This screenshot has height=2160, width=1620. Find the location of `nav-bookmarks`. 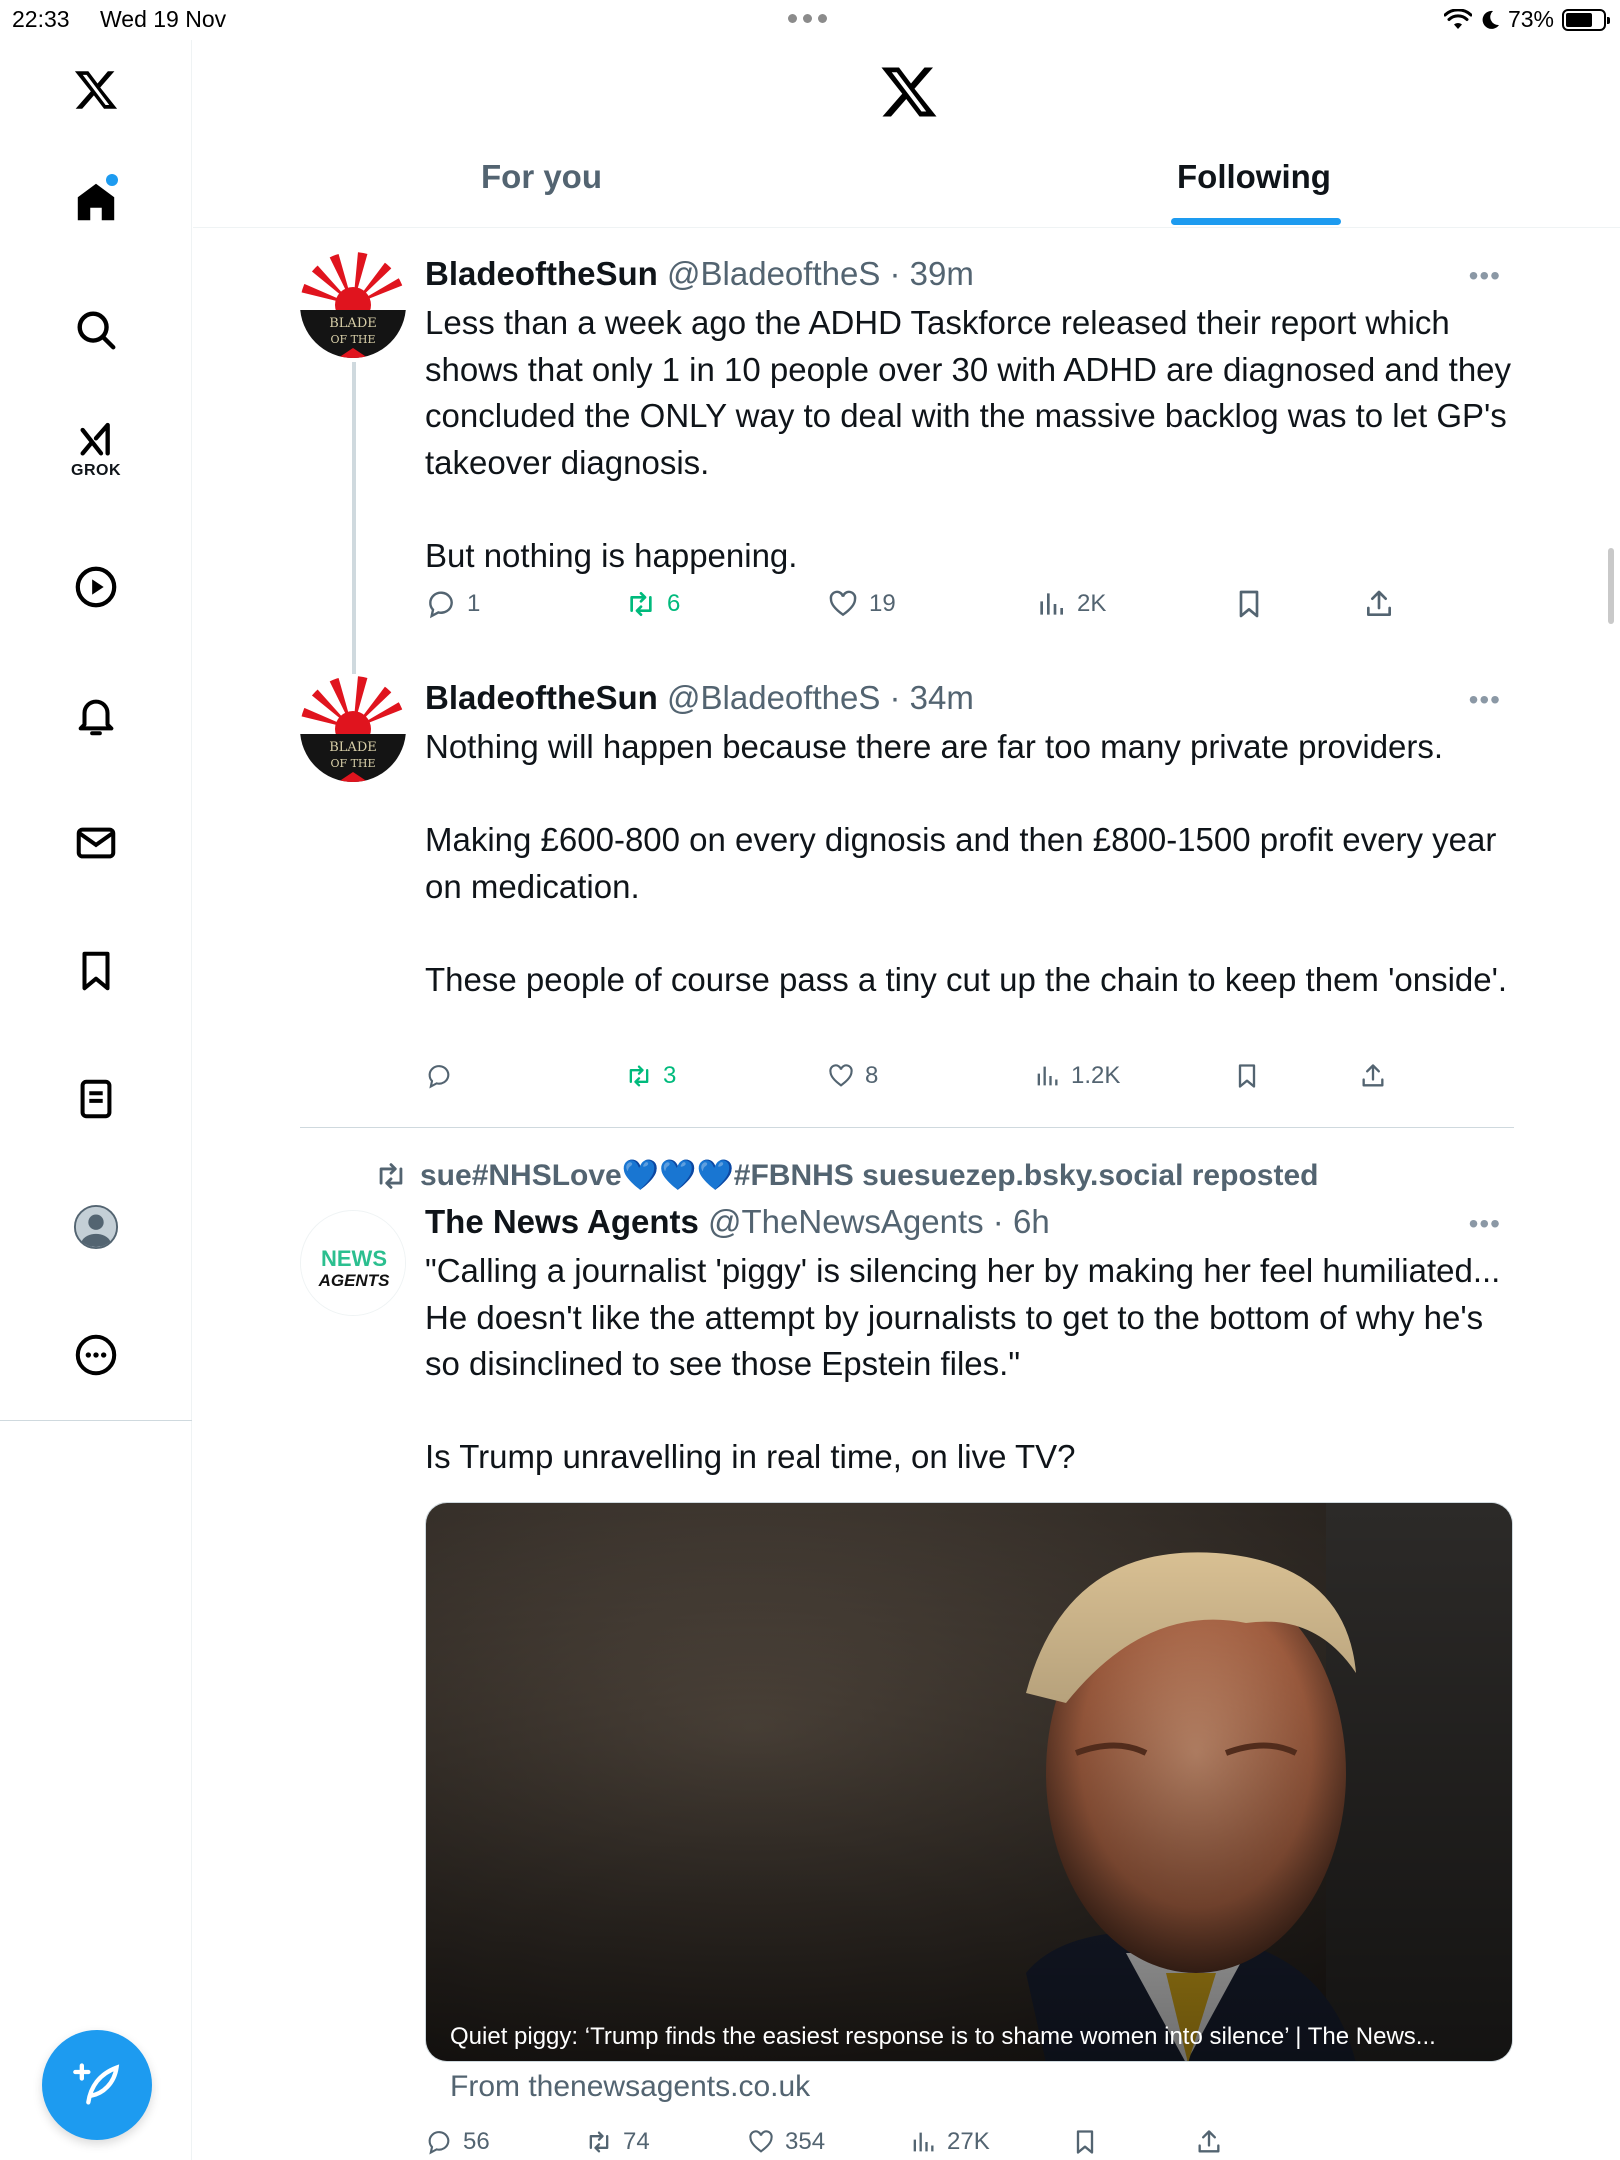

nav-bookmarks is located at coordinates (96, 971).